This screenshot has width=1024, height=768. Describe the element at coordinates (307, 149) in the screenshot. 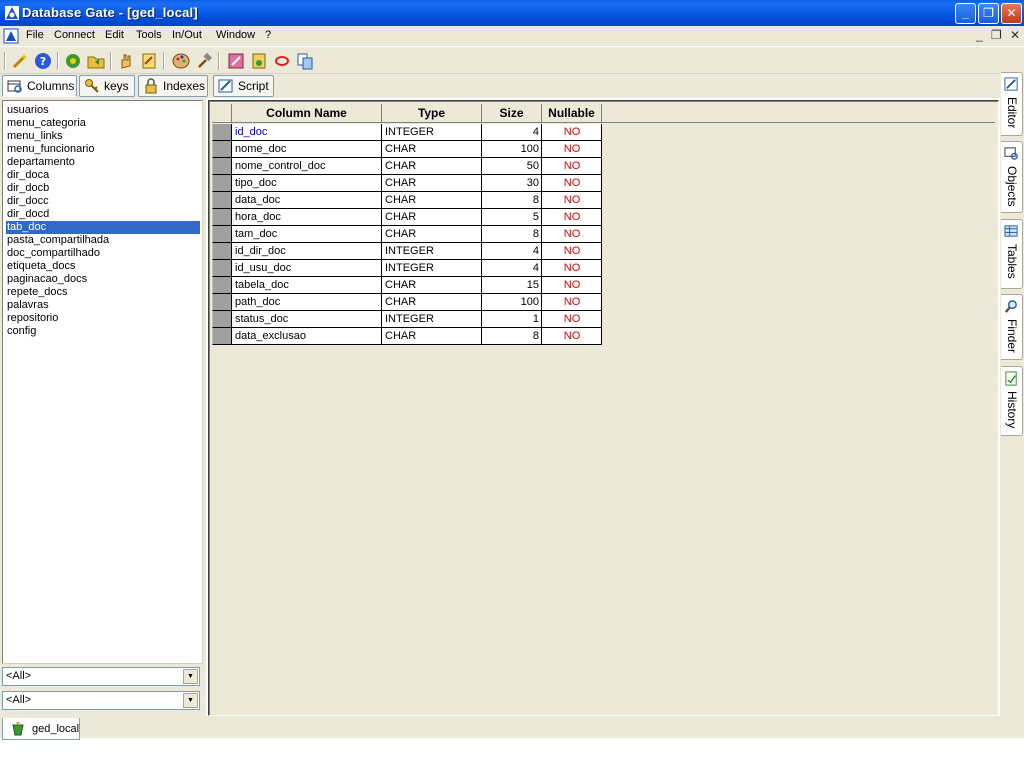

I see `column-name-cell: nome_doc` at that location.